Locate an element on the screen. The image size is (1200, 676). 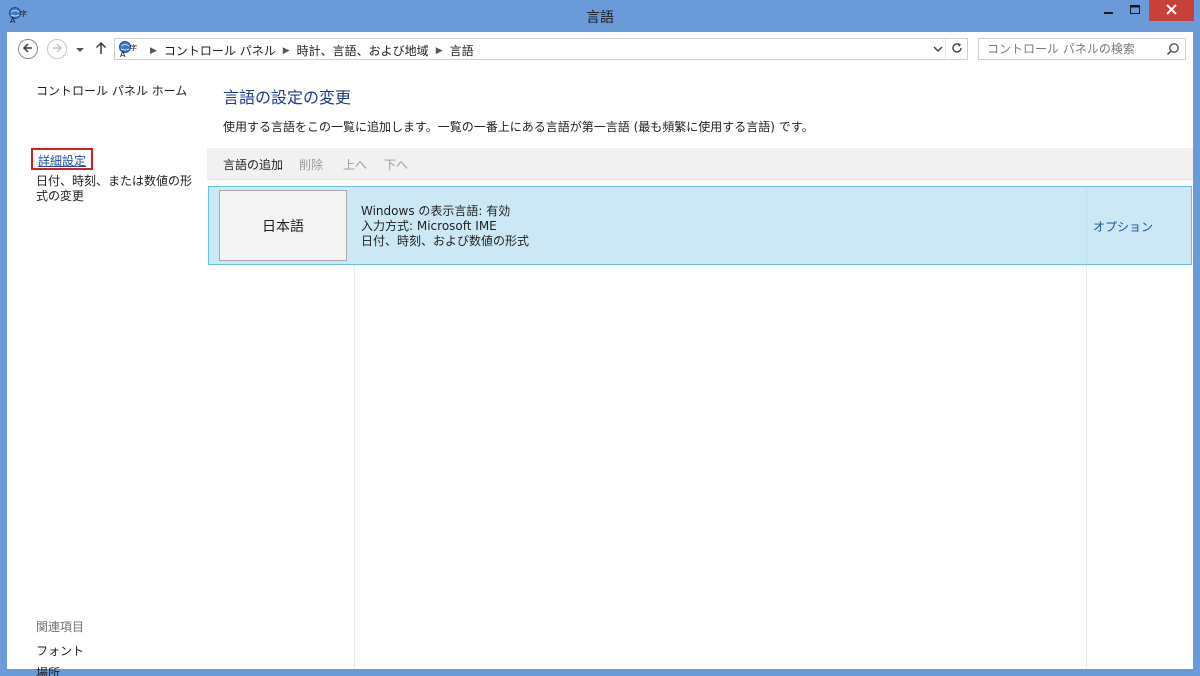
row-divider is located at coordinates (1086, 225).